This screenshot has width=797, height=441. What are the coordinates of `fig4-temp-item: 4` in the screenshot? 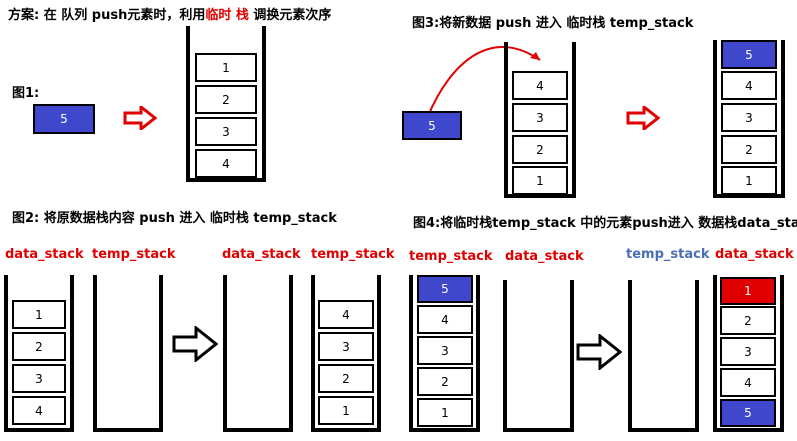 It's located at (445, 319).